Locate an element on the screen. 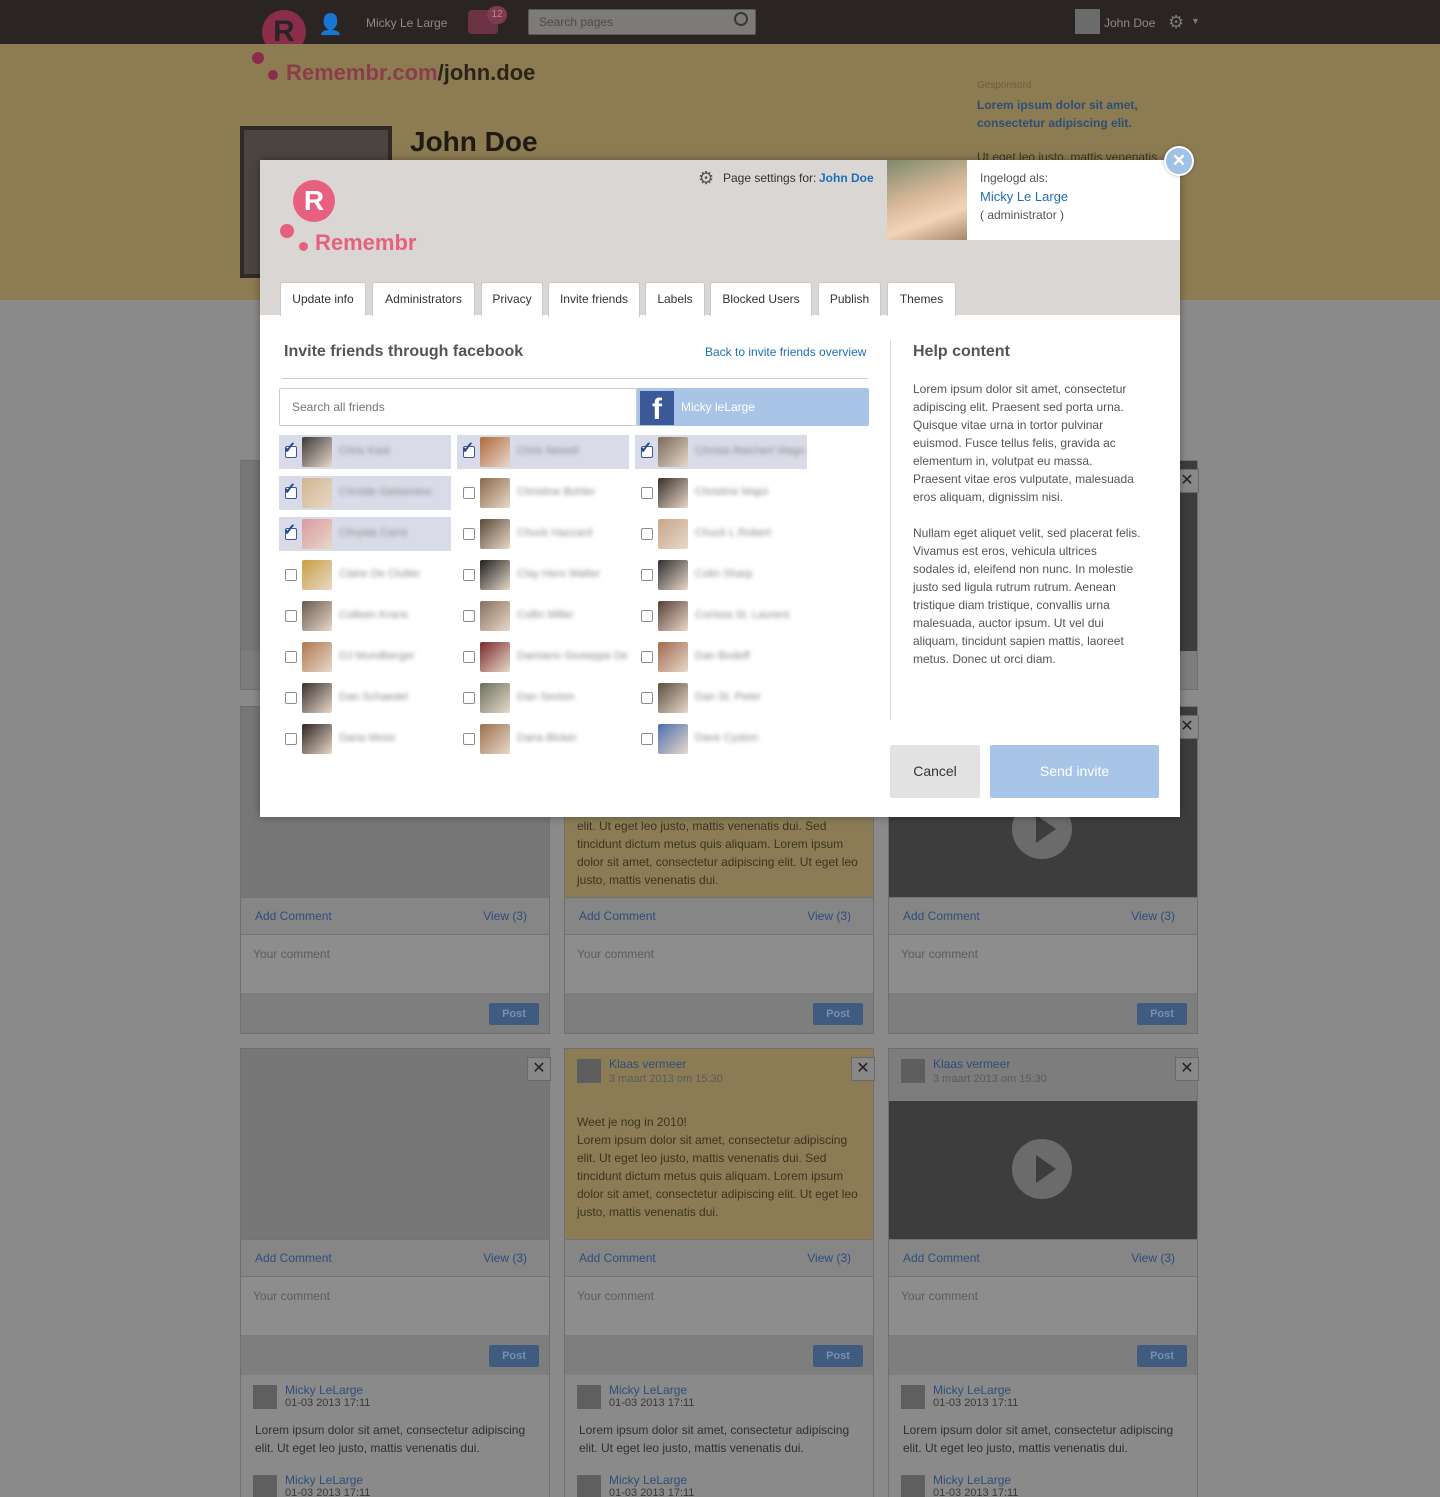  friend-item: Claire De Clutter is located at coordinates (365, 575).